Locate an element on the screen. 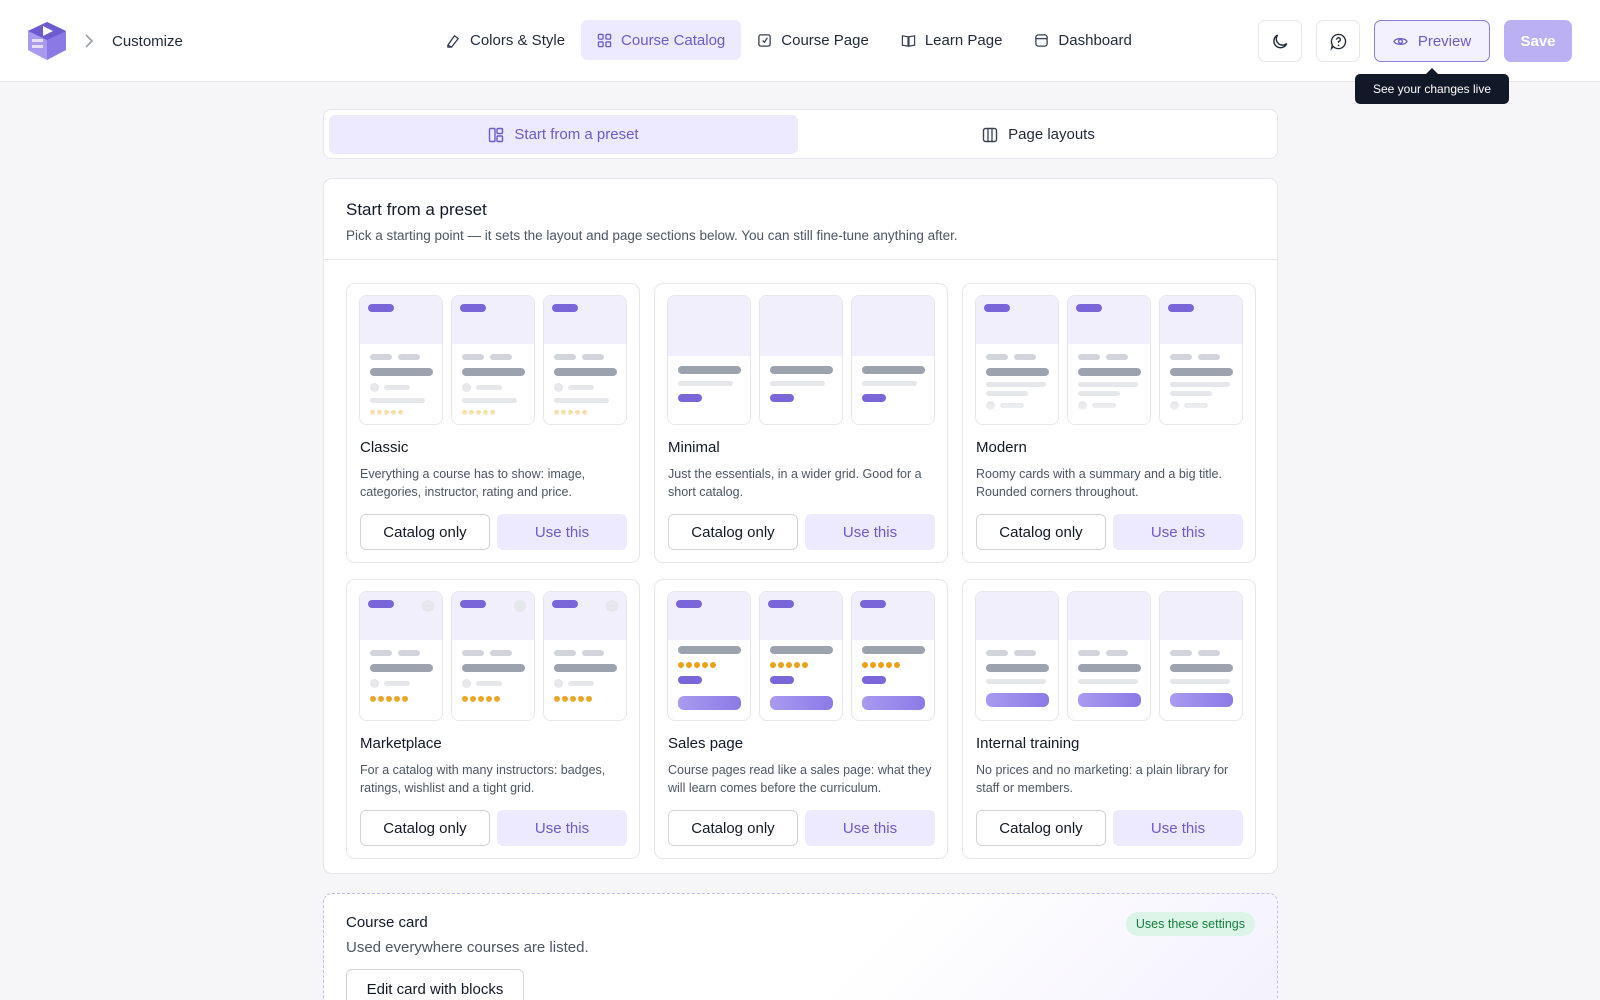  dashboard-icon is located at coordinates (1042, 40).